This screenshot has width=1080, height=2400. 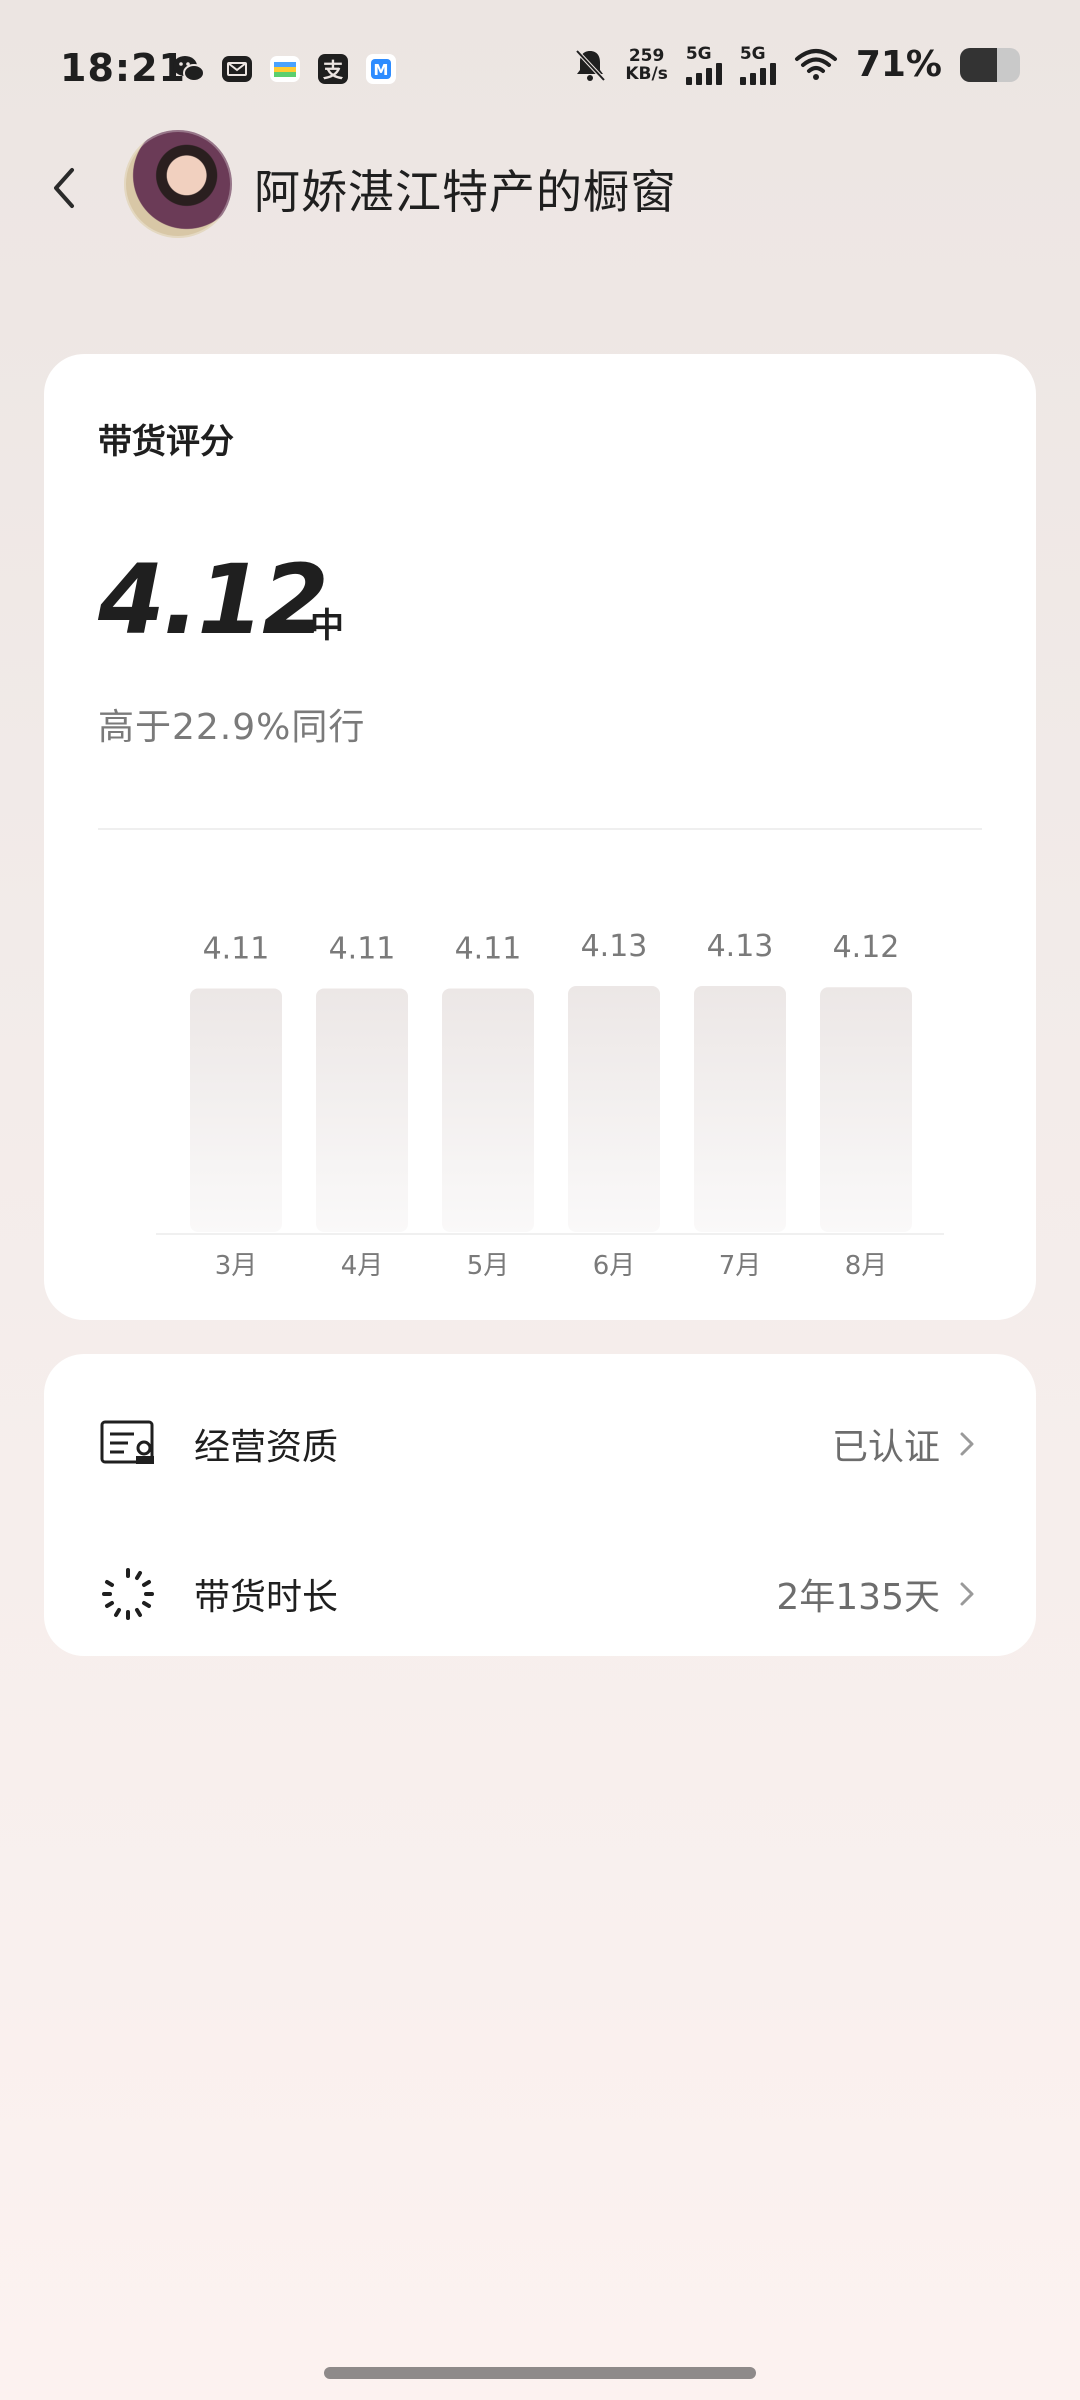 I want to click on signal-2-label: 5G, so click(x=752, y=53).